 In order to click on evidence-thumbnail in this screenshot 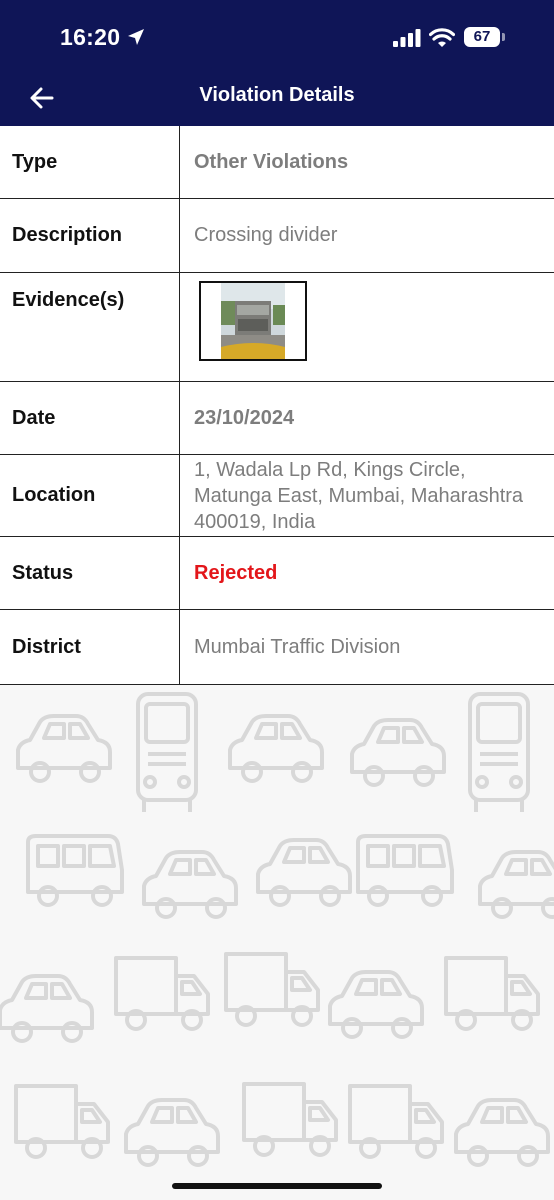, I will do `click(253, 321)`.